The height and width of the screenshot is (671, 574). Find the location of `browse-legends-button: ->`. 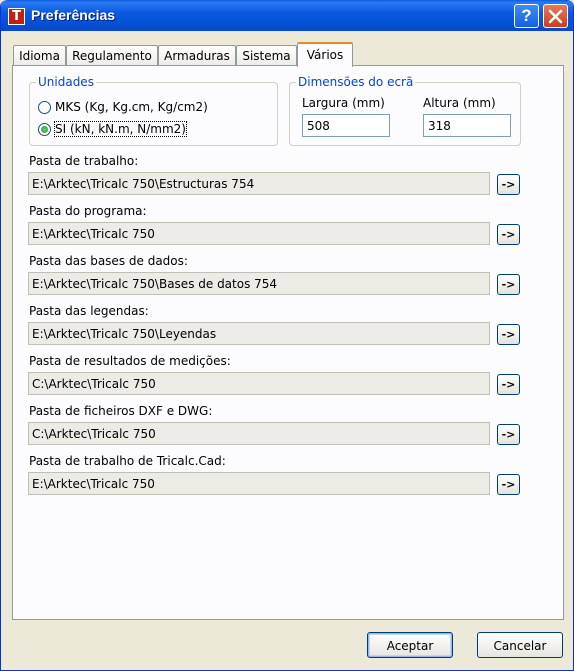

browse-legends-button: -> is located at coordinates (508, 334).